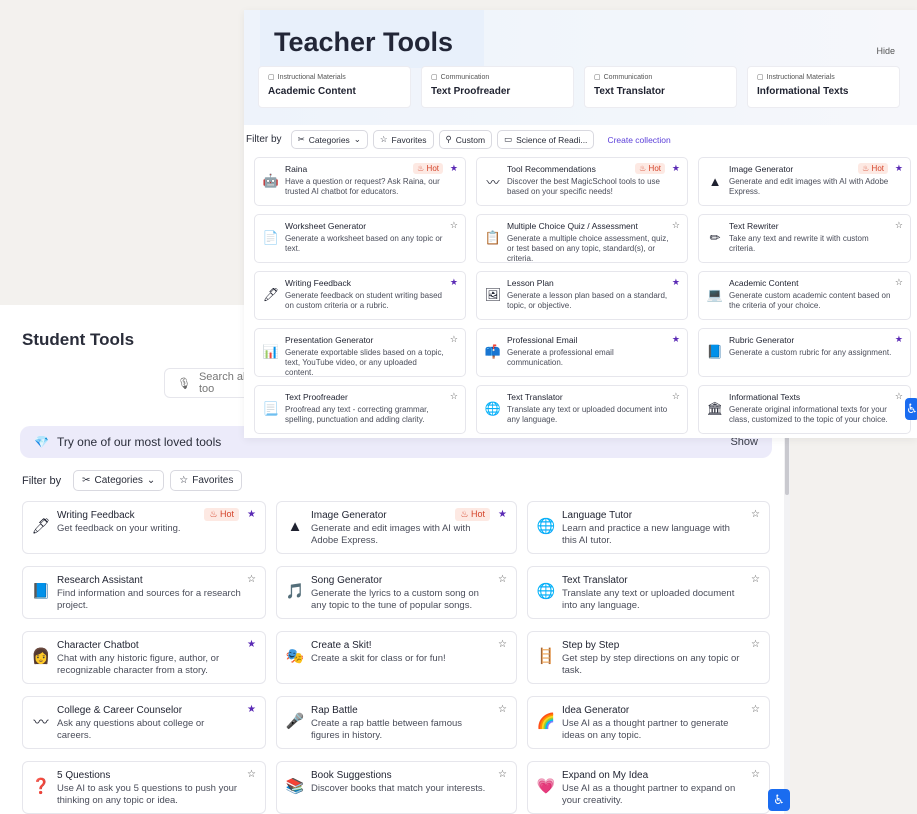 This screenshot has height=814, width=917. I want to click on microphone-icon: 🎙, so click(184, 383).